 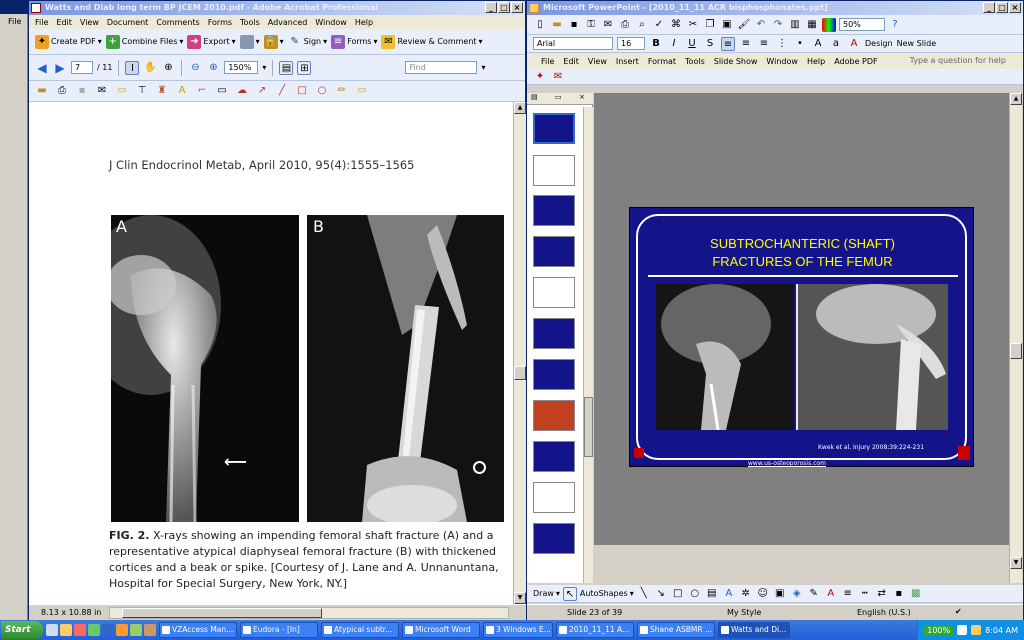 I want to click on create-pdf-button: ✦ Create PDF ▾, so click(x=68, y=41).